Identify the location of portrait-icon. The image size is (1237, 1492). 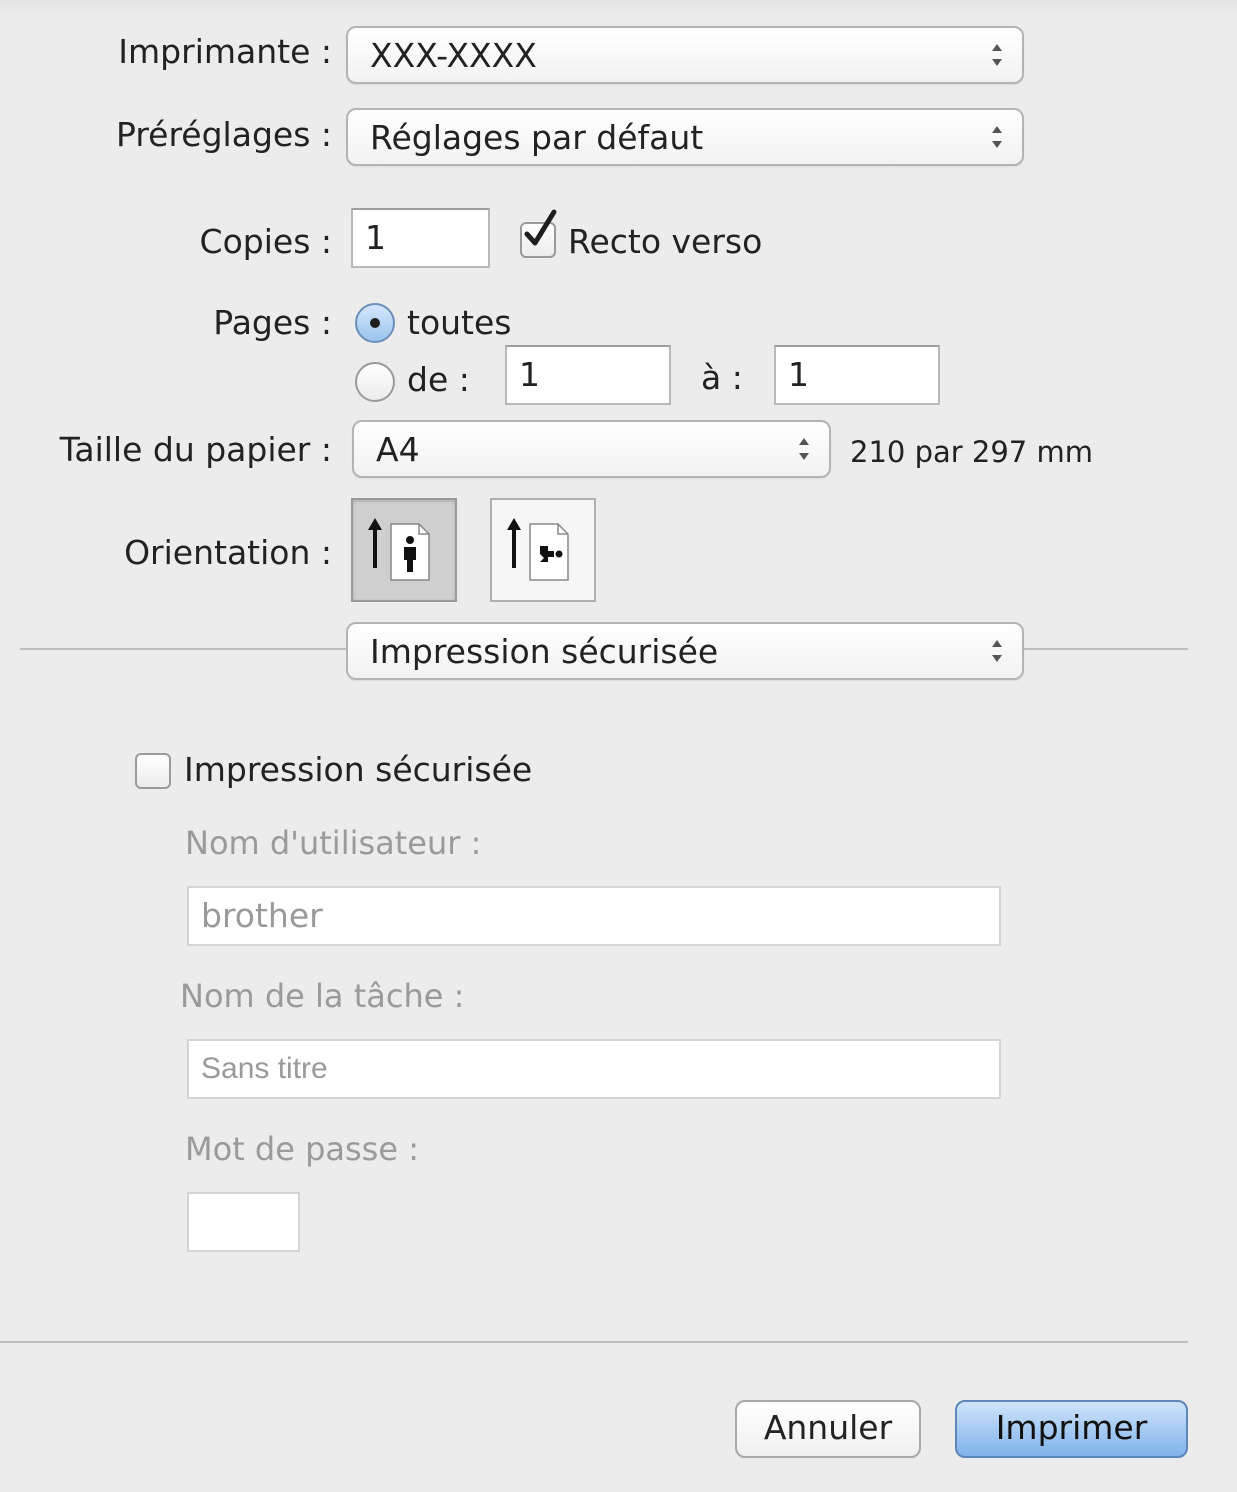
(399, 549).